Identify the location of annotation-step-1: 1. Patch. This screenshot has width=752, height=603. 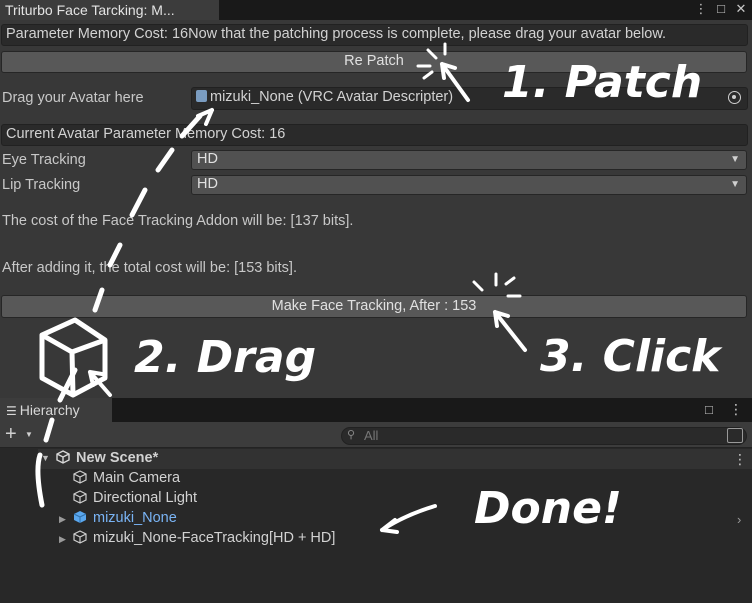
(602, 82).